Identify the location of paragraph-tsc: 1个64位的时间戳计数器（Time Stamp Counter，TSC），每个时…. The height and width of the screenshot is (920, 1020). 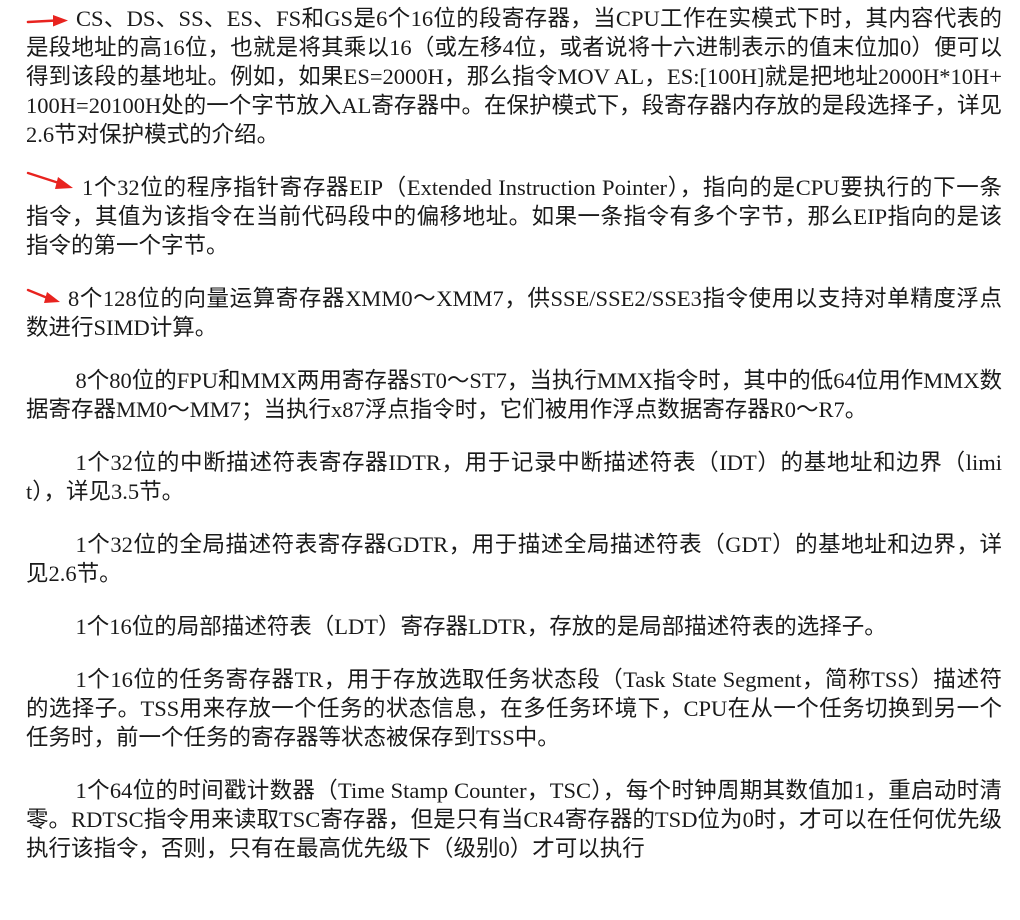
(514, 819).